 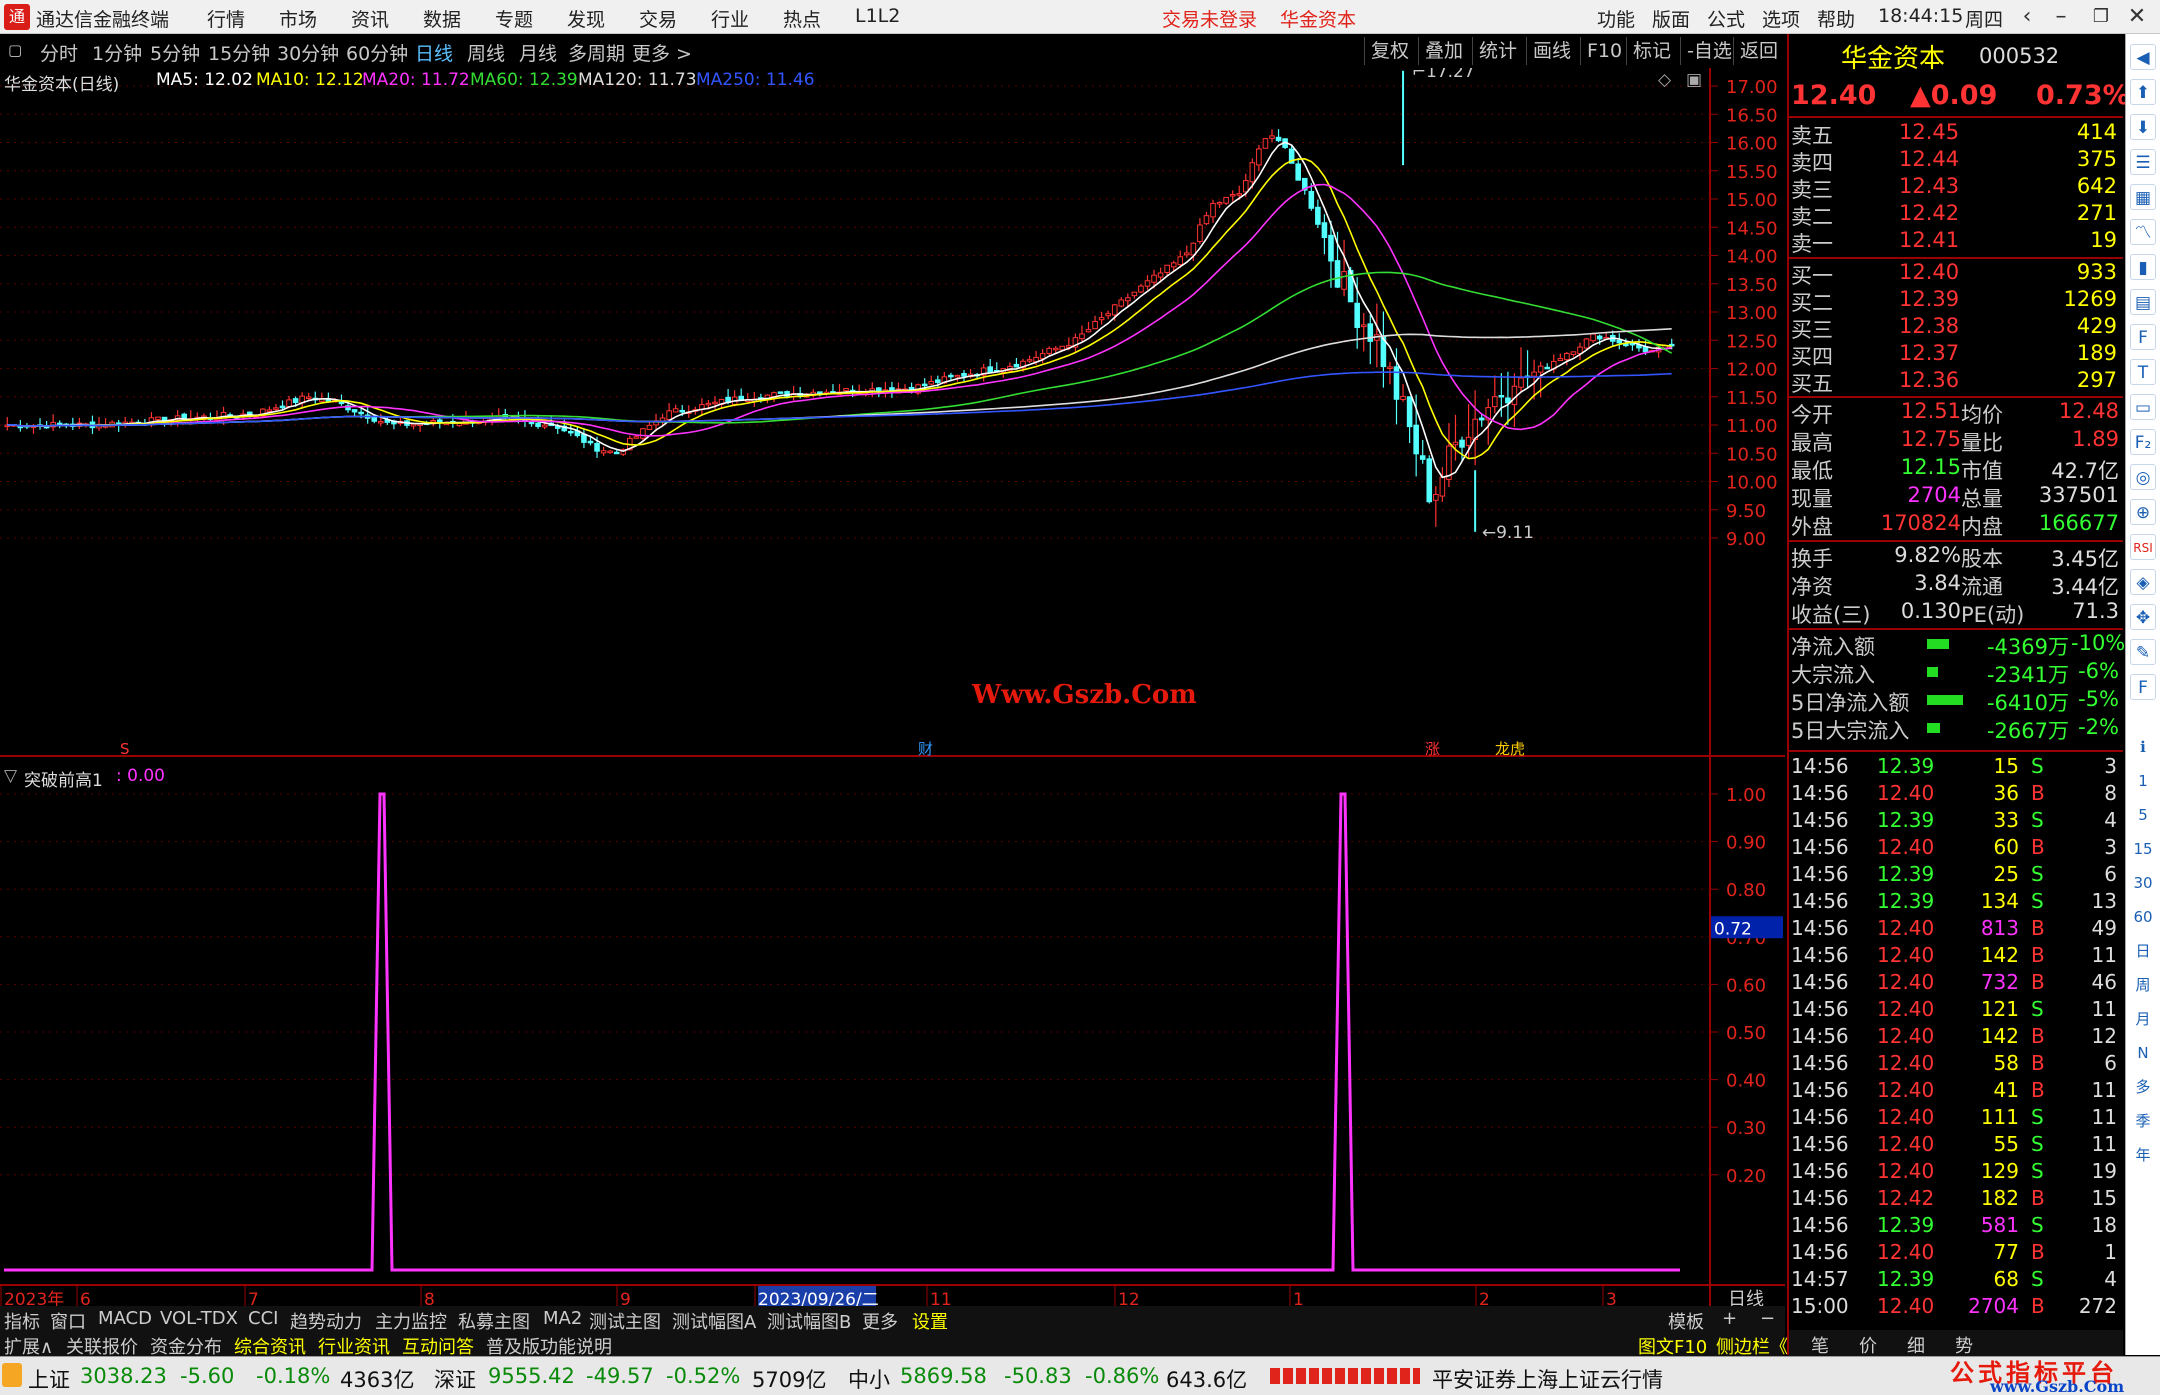 I want to click on menu-redian: 热点, so click(x=802, y=18).